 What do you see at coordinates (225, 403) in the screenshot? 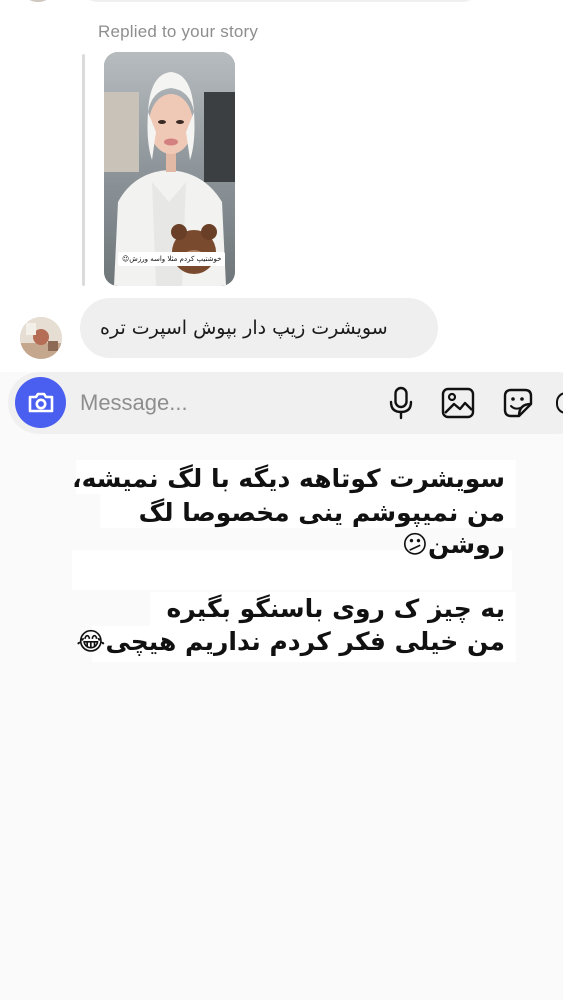
I see `message-input` at bounding box center [225, 403].